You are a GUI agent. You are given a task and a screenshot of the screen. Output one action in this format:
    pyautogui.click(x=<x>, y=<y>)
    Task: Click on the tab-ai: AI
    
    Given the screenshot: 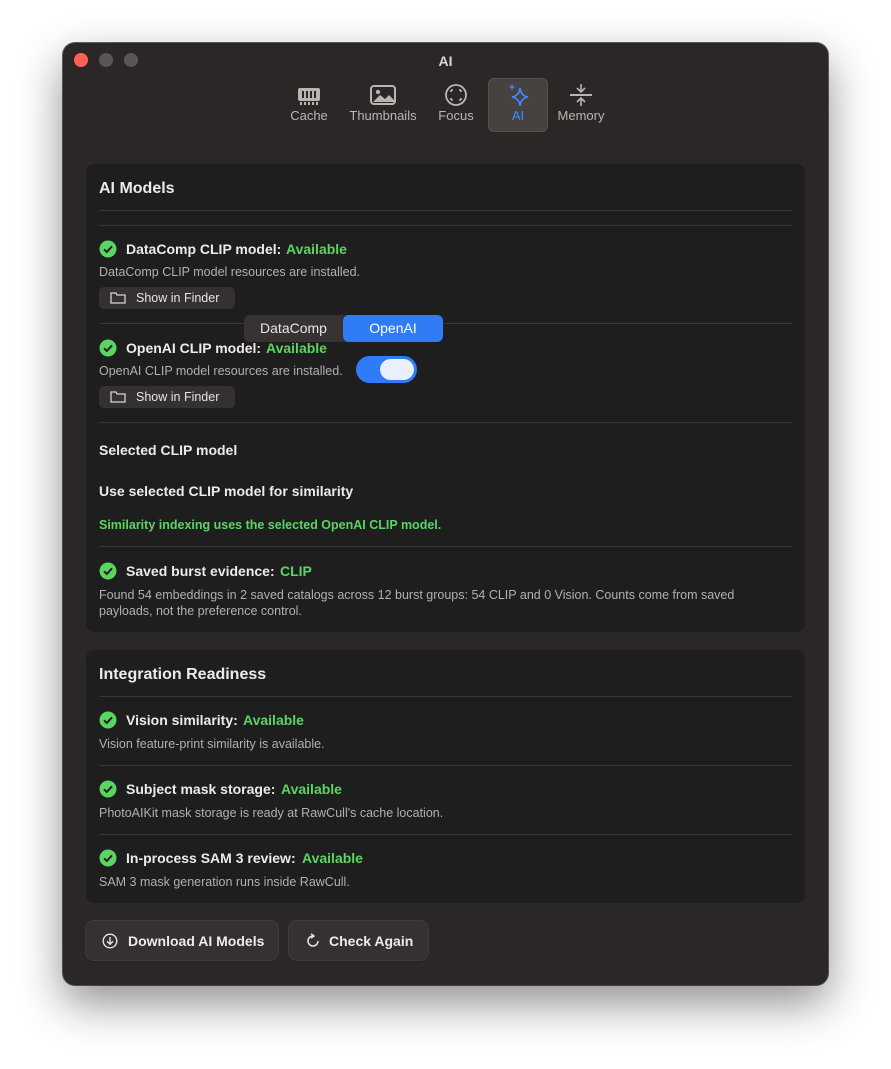 What is the action you would take?
    pyautogui.click(x=518, y=105)
    